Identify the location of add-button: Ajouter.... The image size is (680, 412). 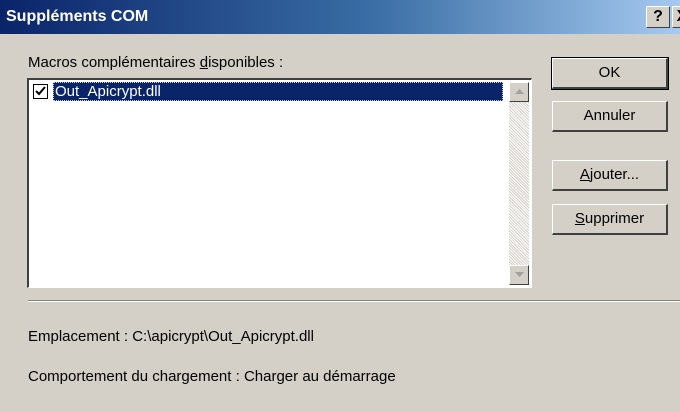
(610, 175).